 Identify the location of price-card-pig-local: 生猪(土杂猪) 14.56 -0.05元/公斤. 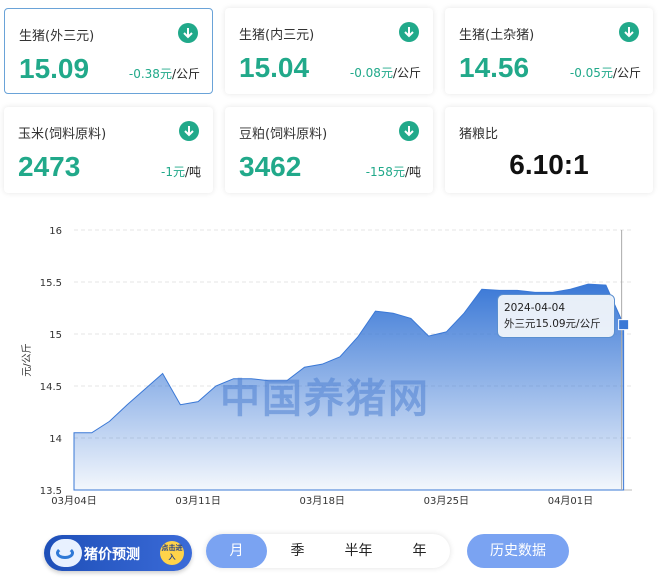
(549, 51).